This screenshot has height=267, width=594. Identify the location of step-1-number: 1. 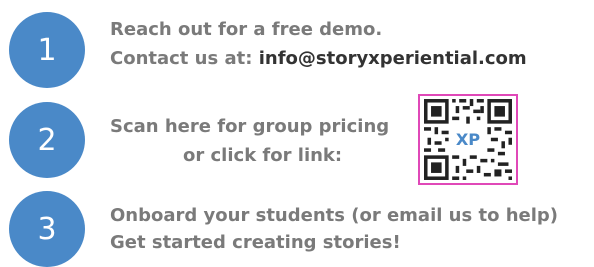
(47, 50).